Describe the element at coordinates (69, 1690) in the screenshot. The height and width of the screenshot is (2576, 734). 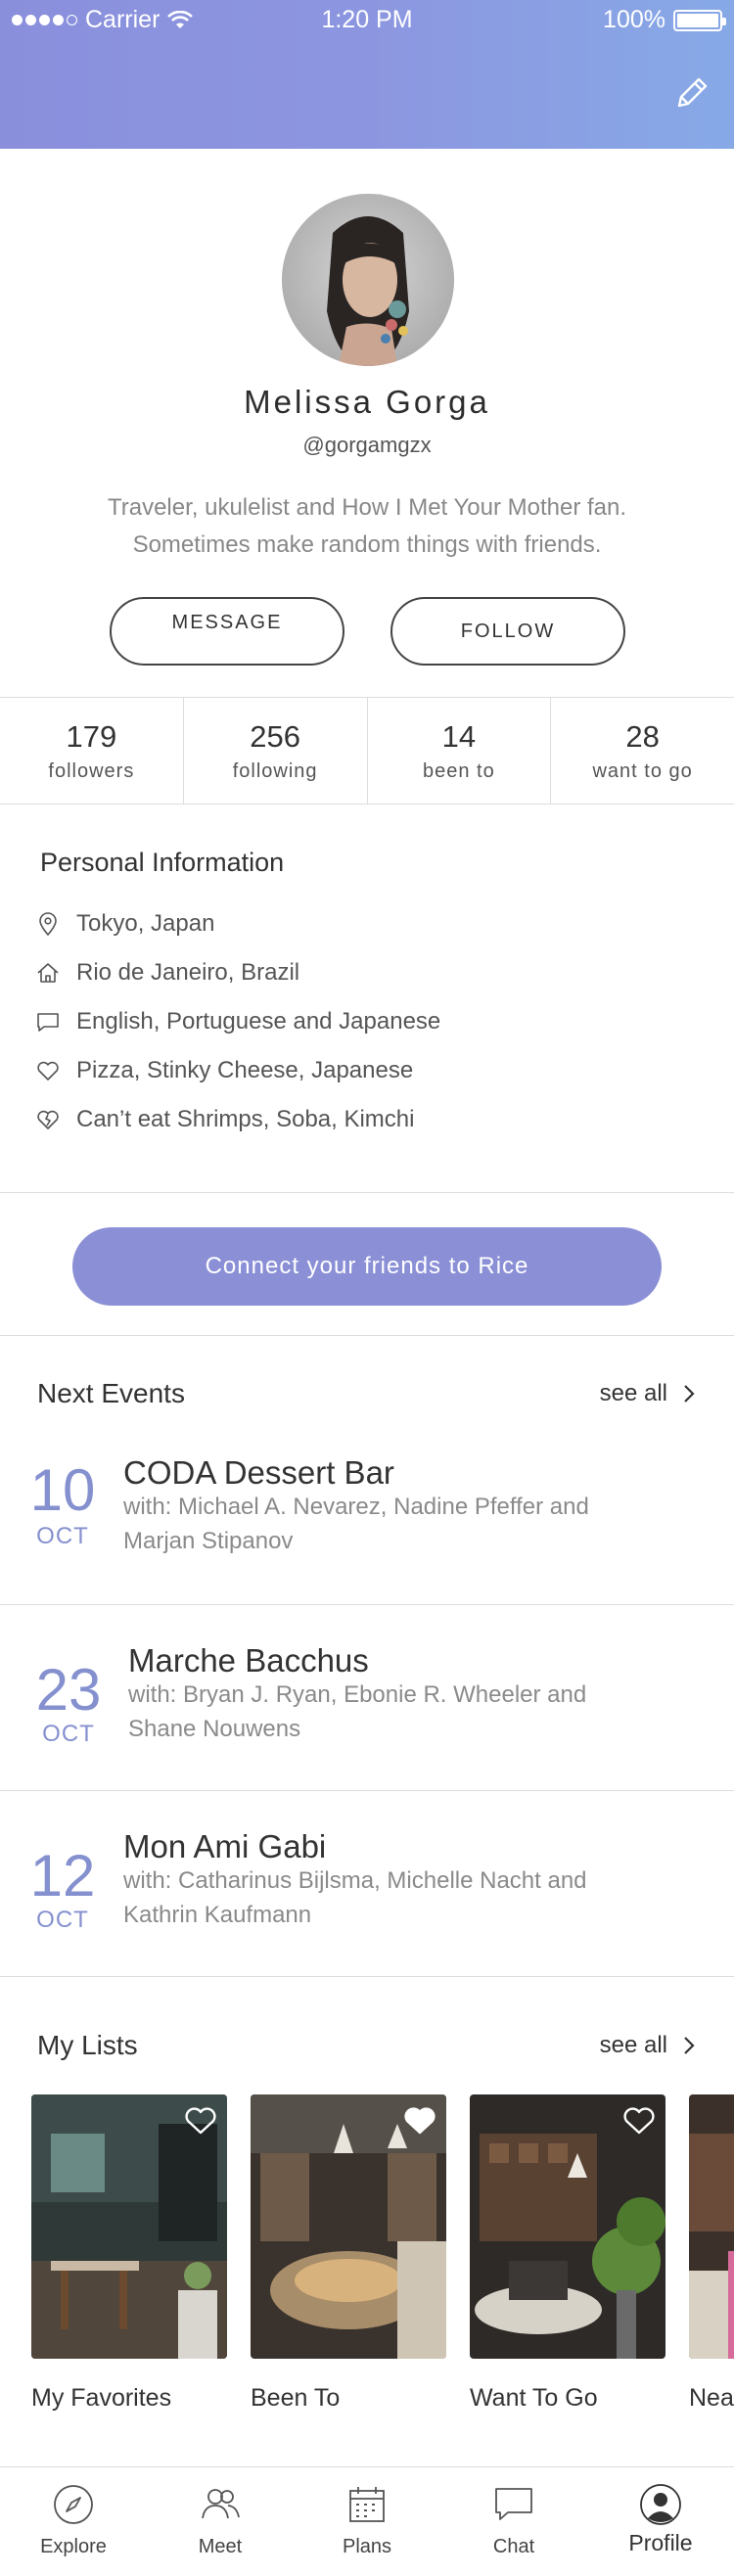
I see `event-day: 23` at that location.